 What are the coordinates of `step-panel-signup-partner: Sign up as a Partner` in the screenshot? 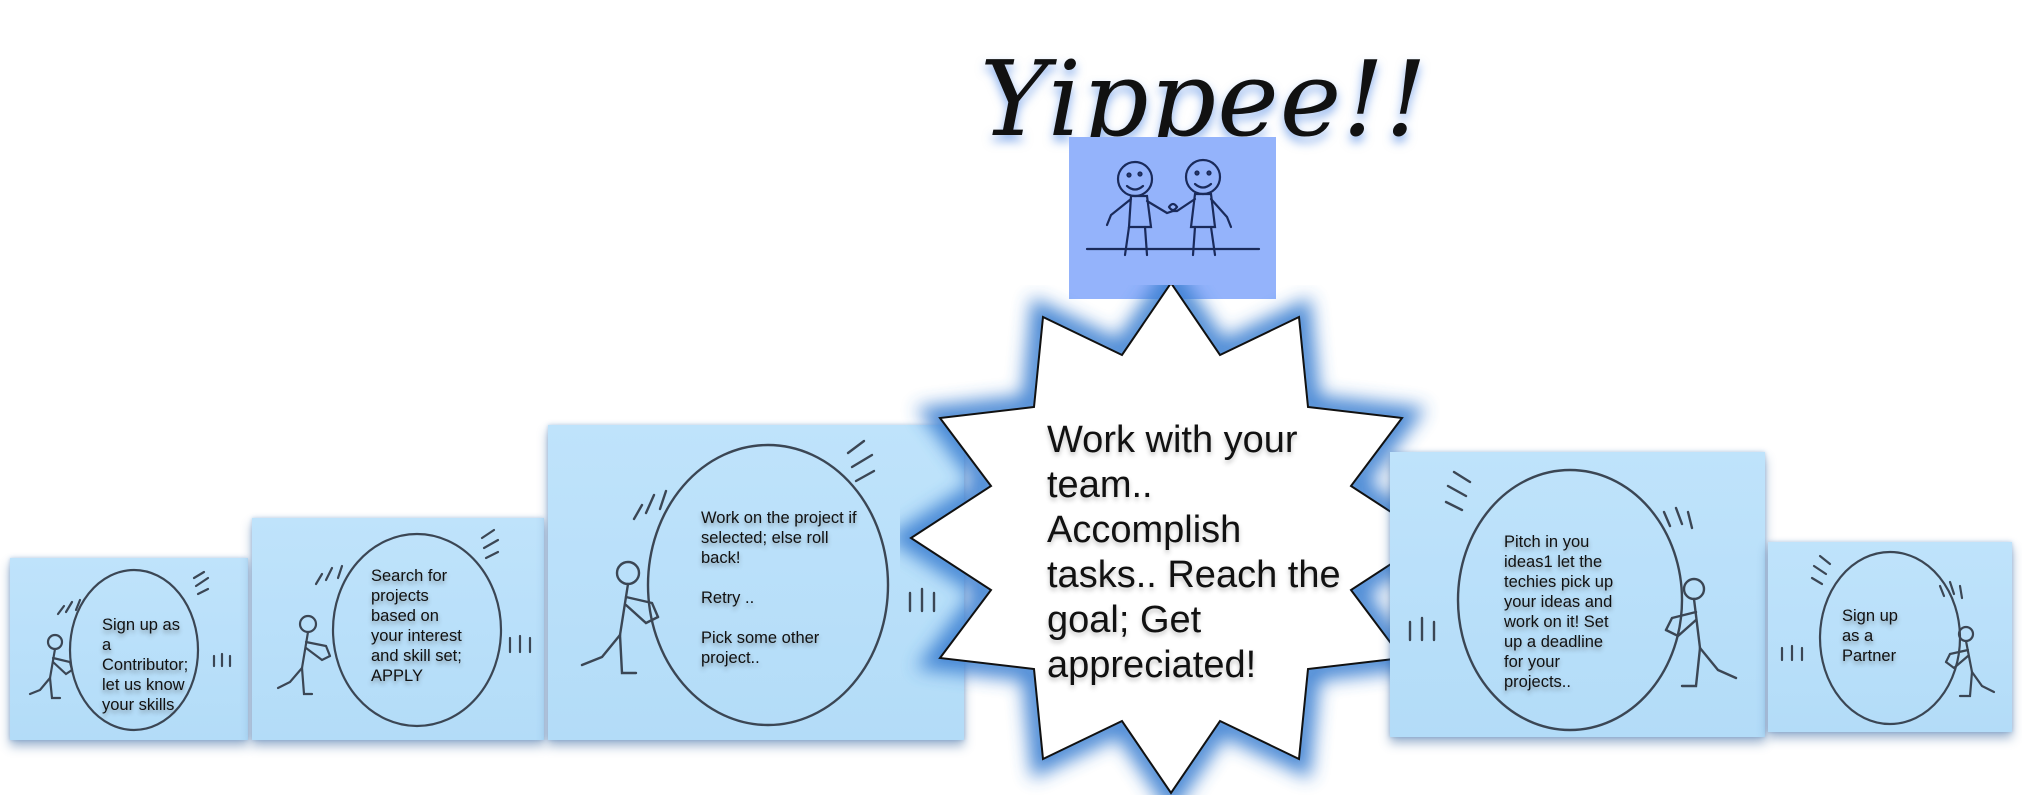 It's located at (1890, 637).